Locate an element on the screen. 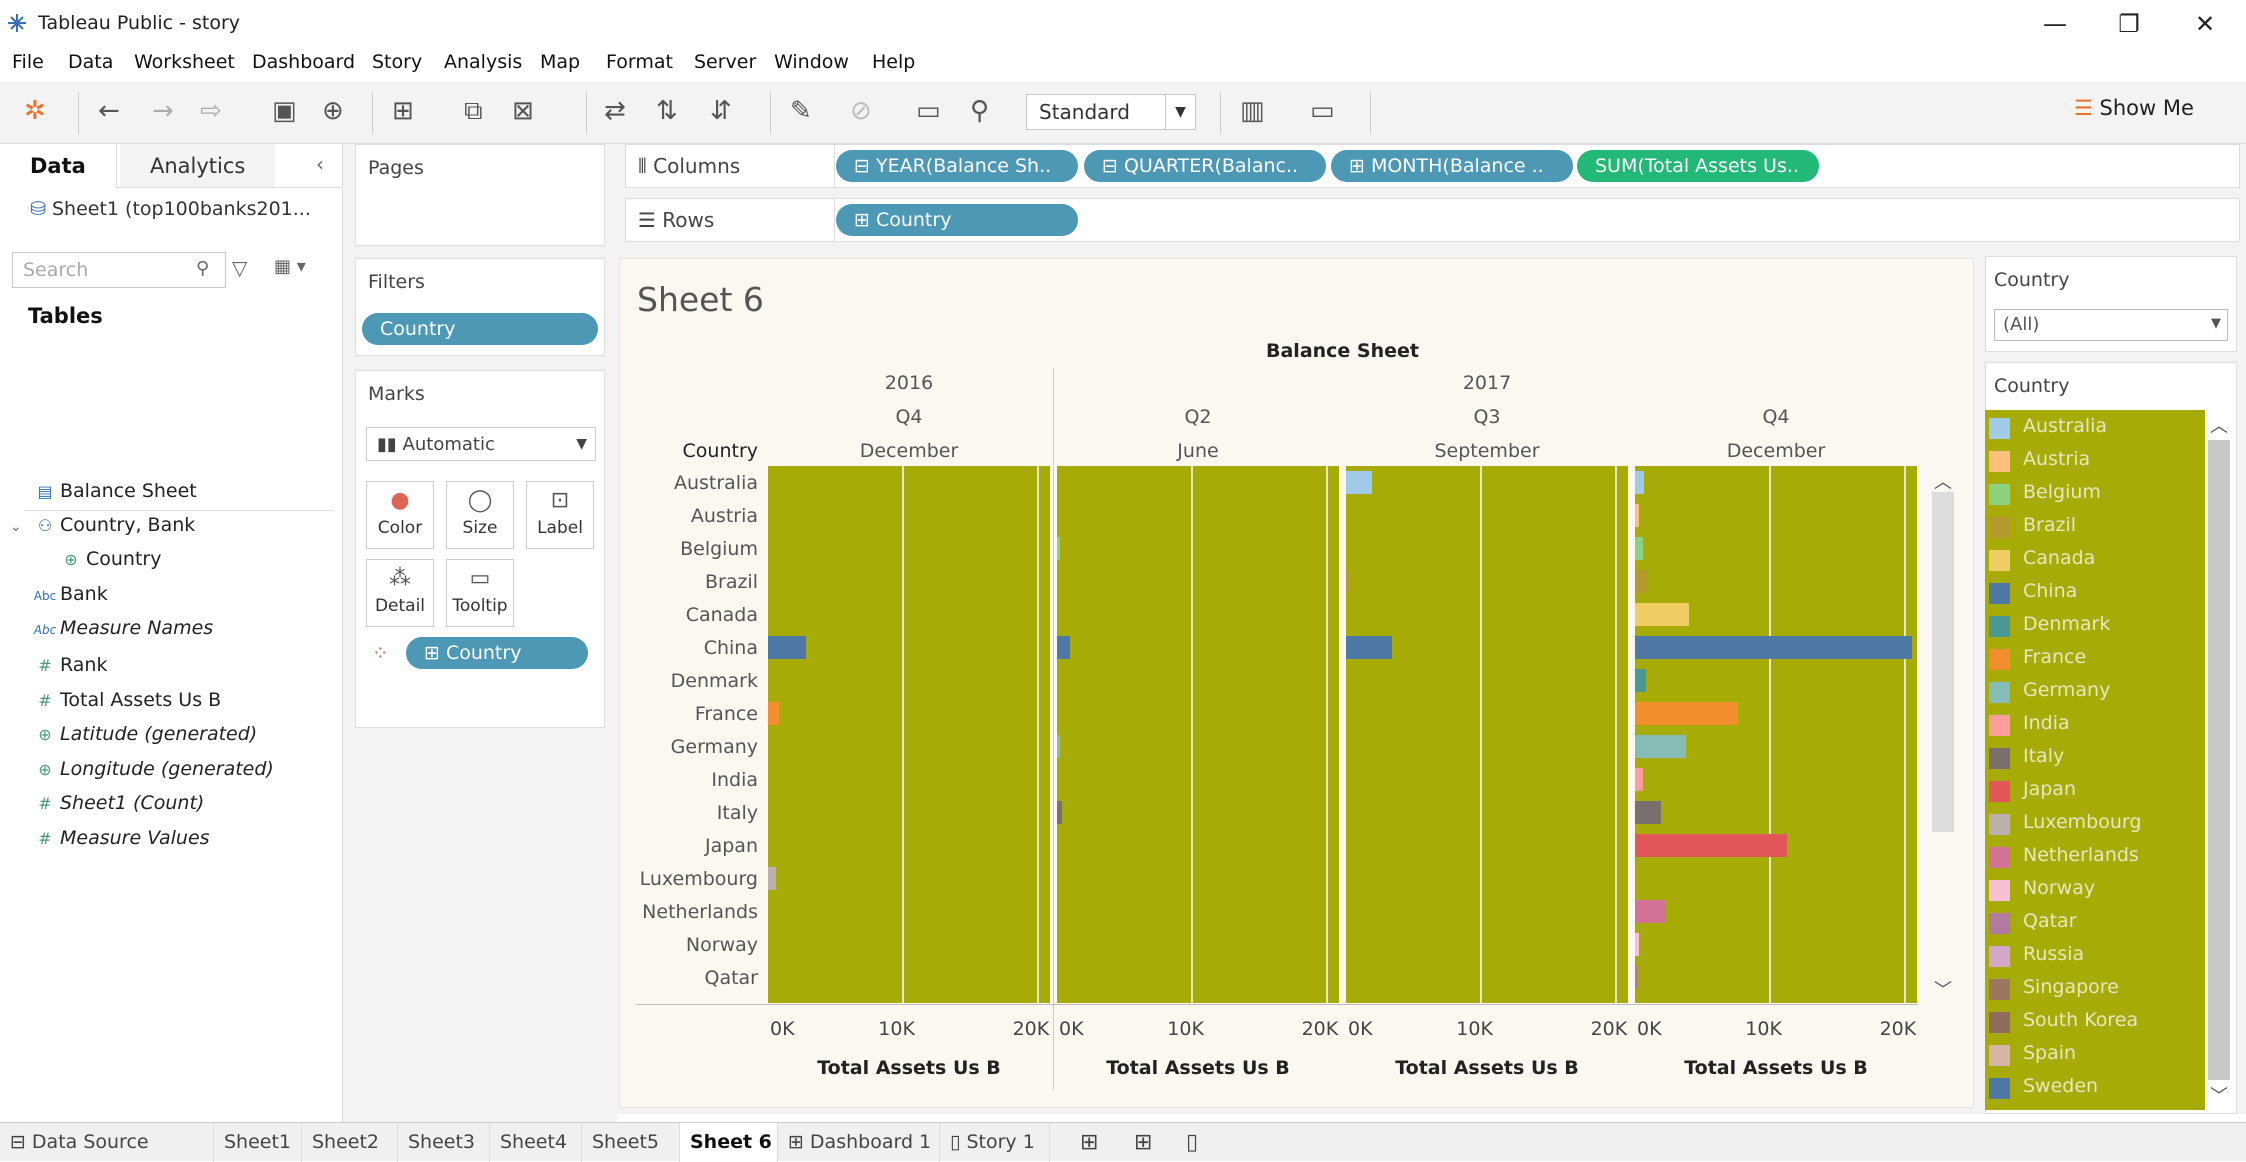  view-options-icon: ▦ ▾ is located at coordinates (290, 266).